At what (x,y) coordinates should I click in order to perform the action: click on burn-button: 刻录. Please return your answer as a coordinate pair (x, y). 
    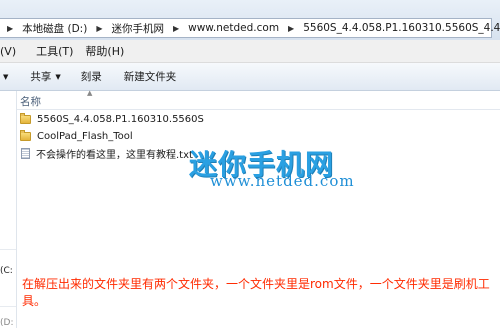
    Looking at the image, I should click on (91, 76).